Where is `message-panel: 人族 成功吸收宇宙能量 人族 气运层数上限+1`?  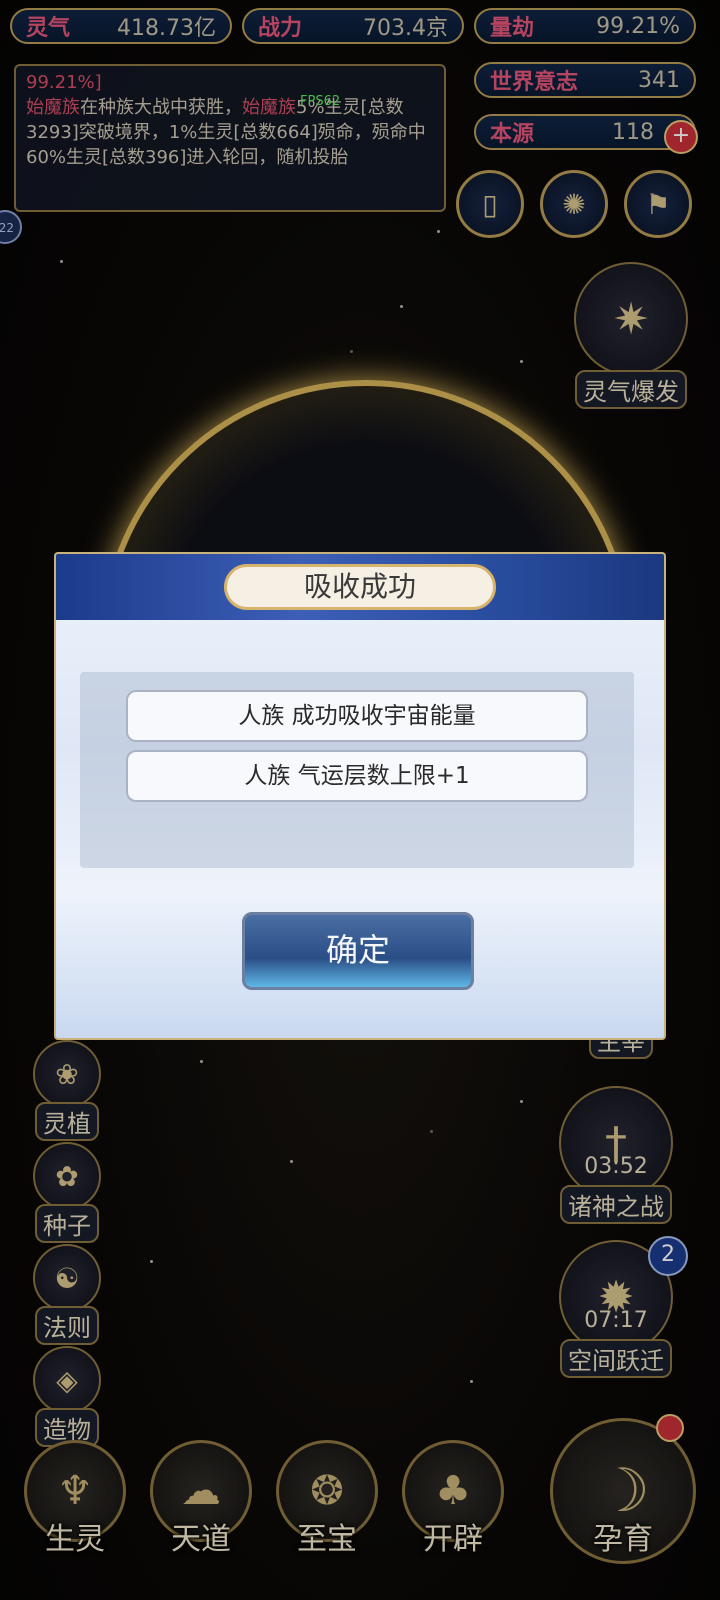
message-panel: 人族 成功吸收宇宙能量 人族 气运层数上限+1 is located at coordinates (357, 770).